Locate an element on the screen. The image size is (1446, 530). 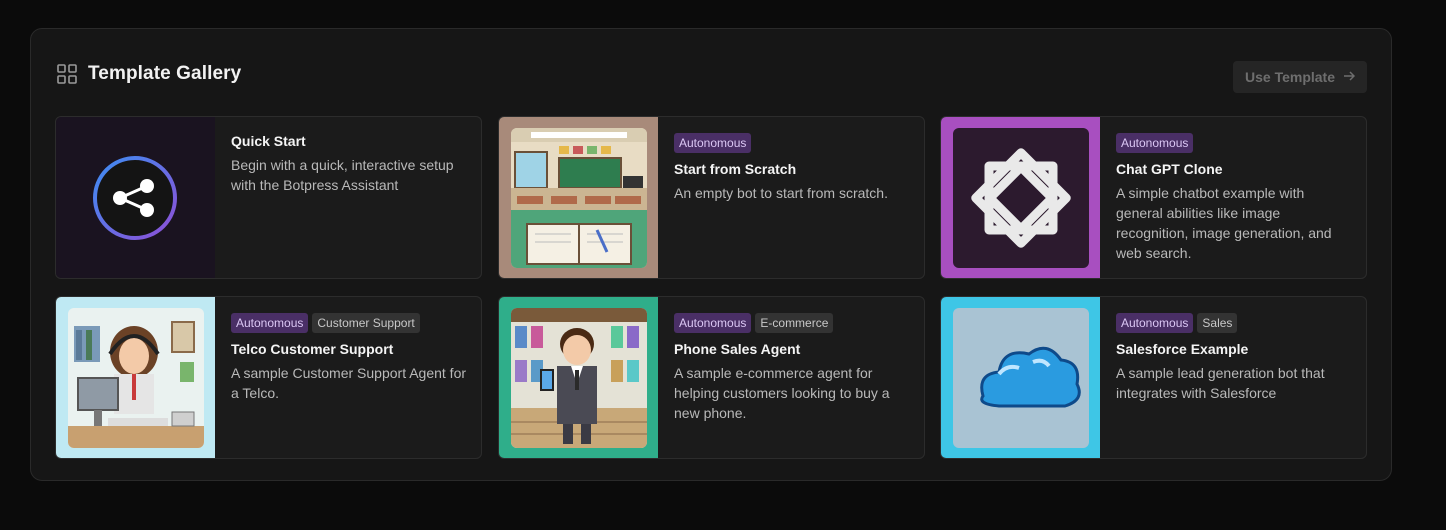
card-tags: Autonomous E-commerce is located at coordinates (792, 323).